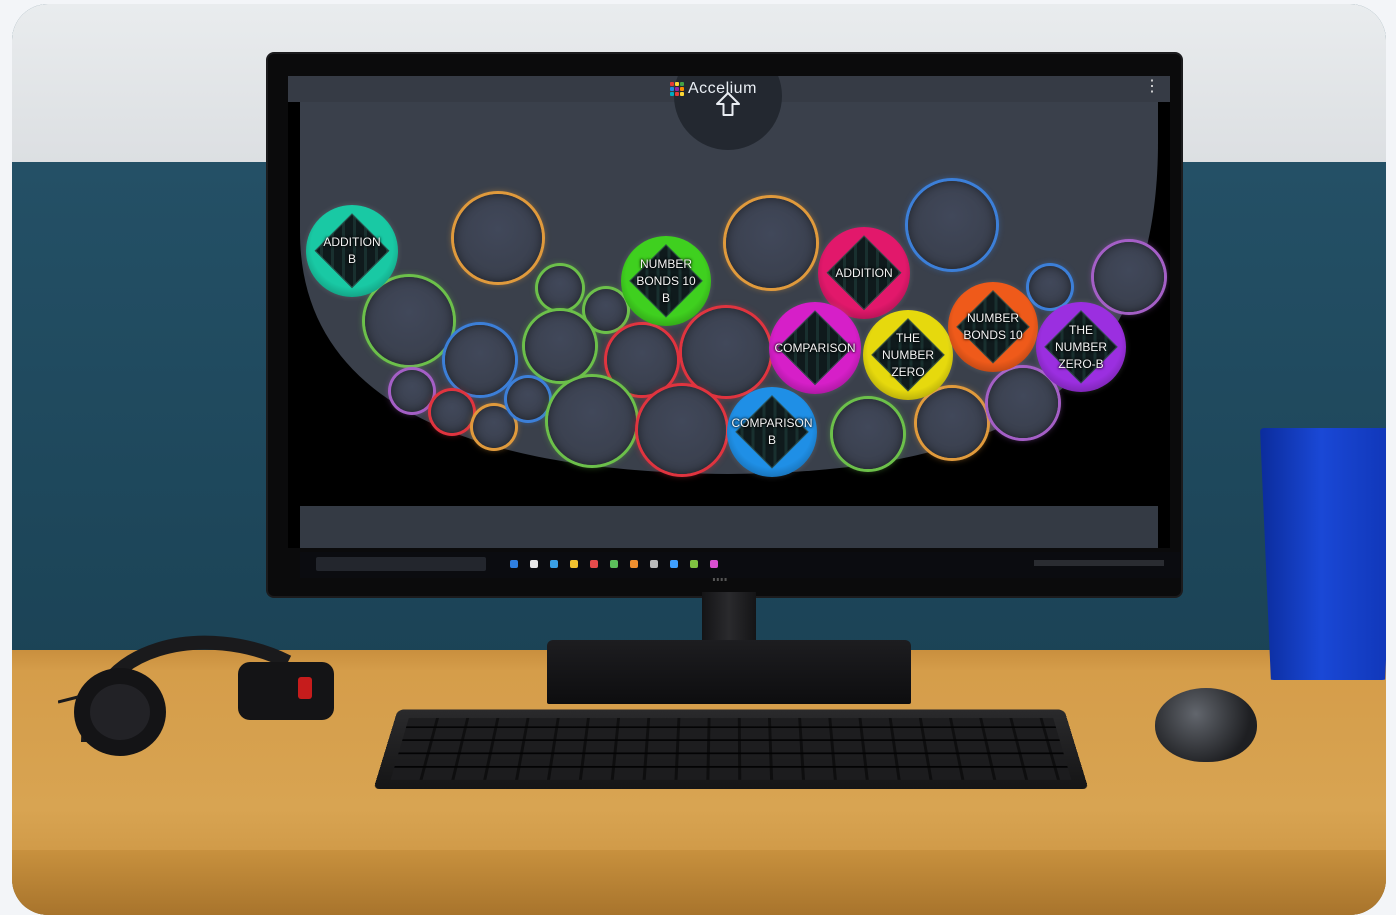 The height and width of the screenshot is (915, 1396). I want to click on topic-bubble-addition-b: ADDITION B, so click(352, 251).